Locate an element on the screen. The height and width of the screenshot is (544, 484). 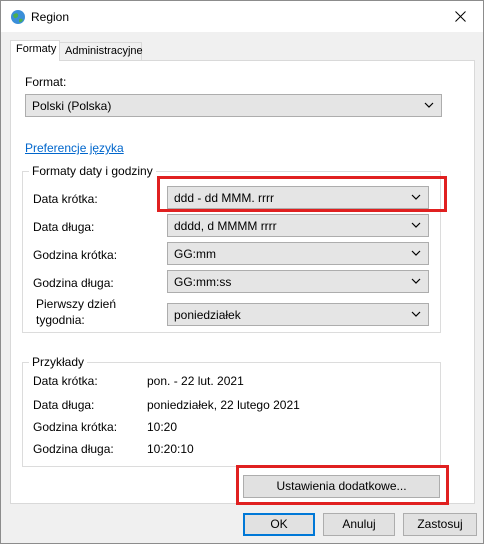
long-date-value: dddd, d MMMM rrrr is located at coordinates (225, 226).